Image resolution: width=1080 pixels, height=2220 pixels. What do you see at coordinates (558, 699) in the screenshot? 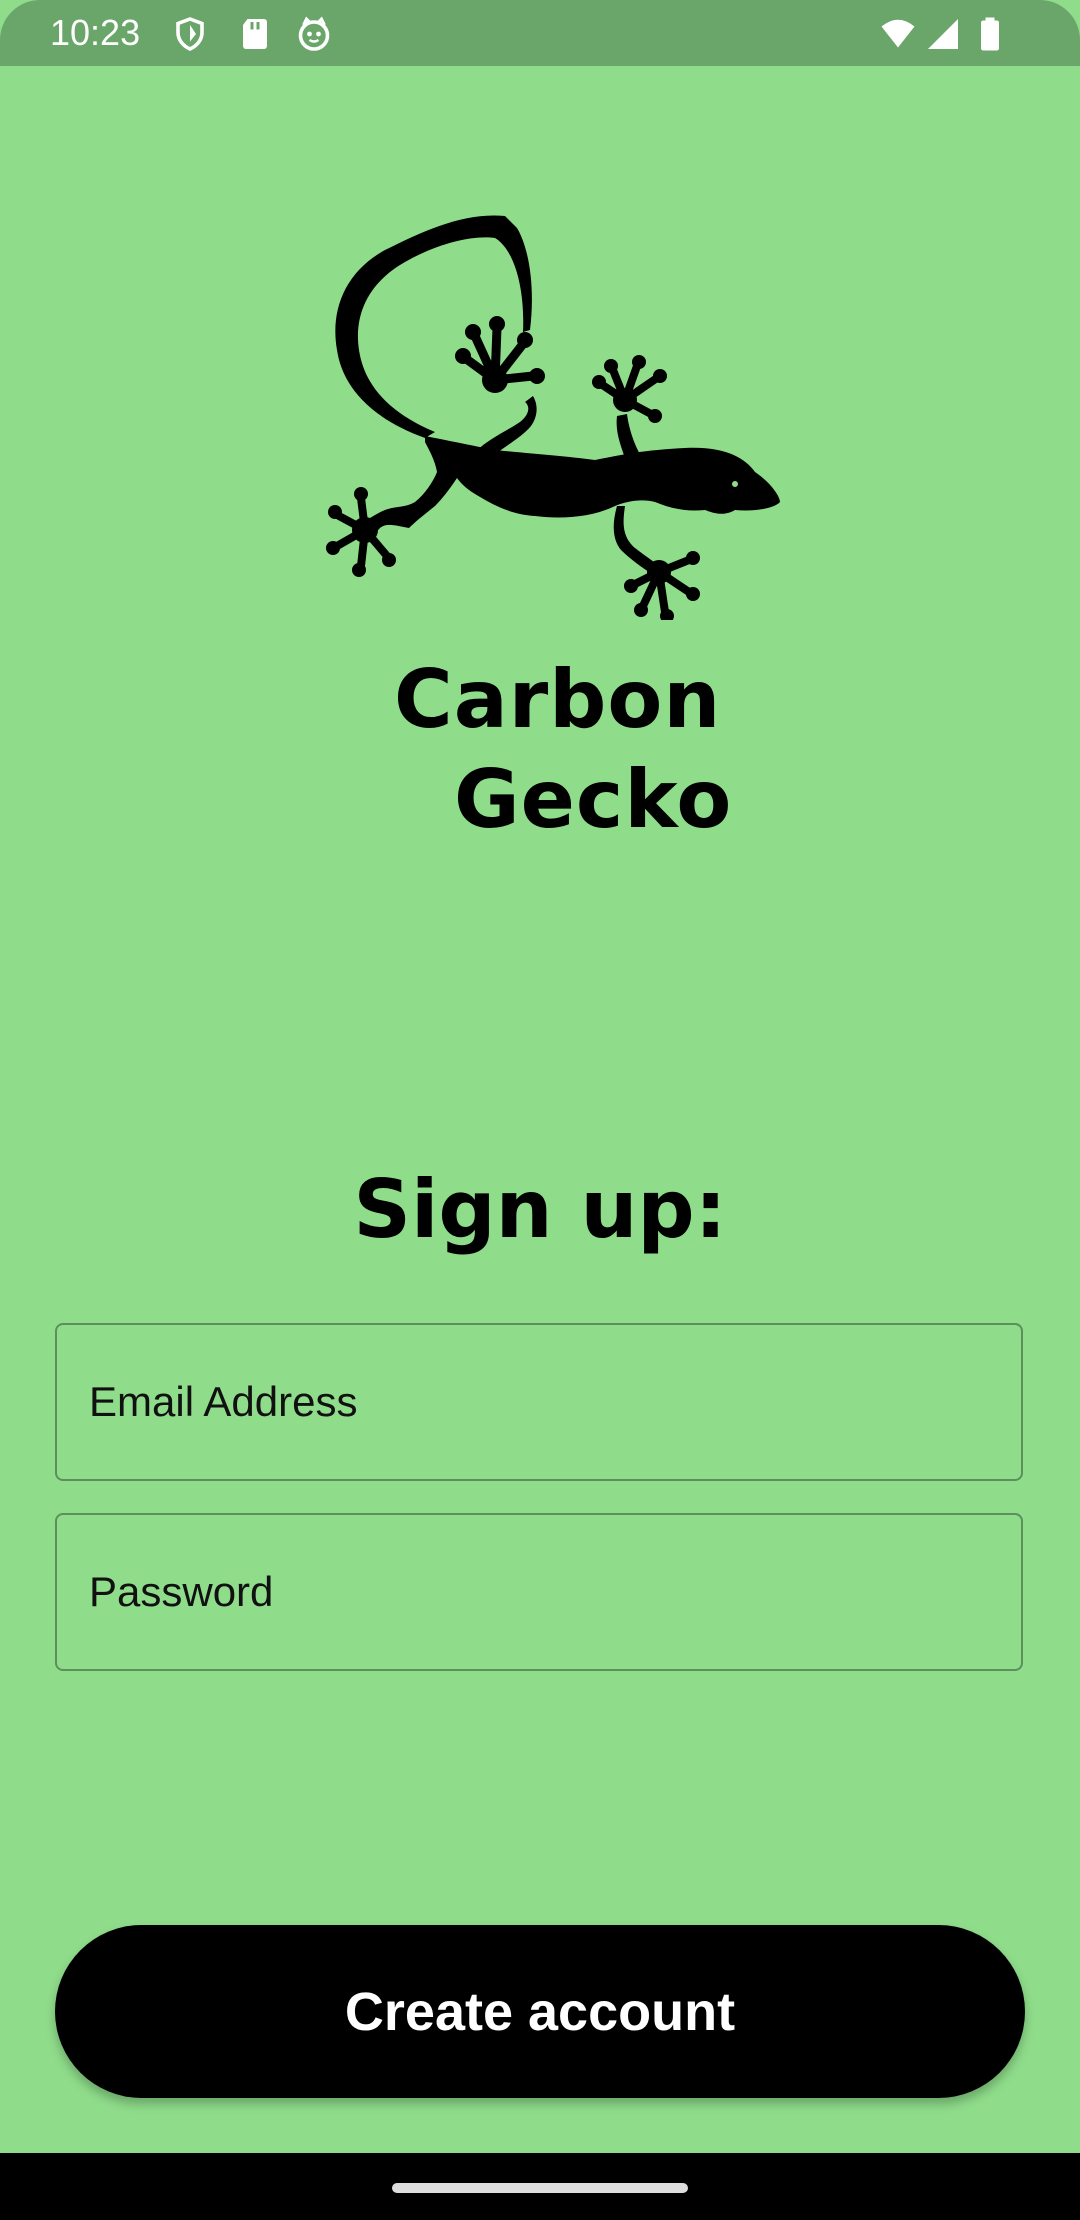
I see `app-title-line-1: Carbon` at bounding box center [558, 699].